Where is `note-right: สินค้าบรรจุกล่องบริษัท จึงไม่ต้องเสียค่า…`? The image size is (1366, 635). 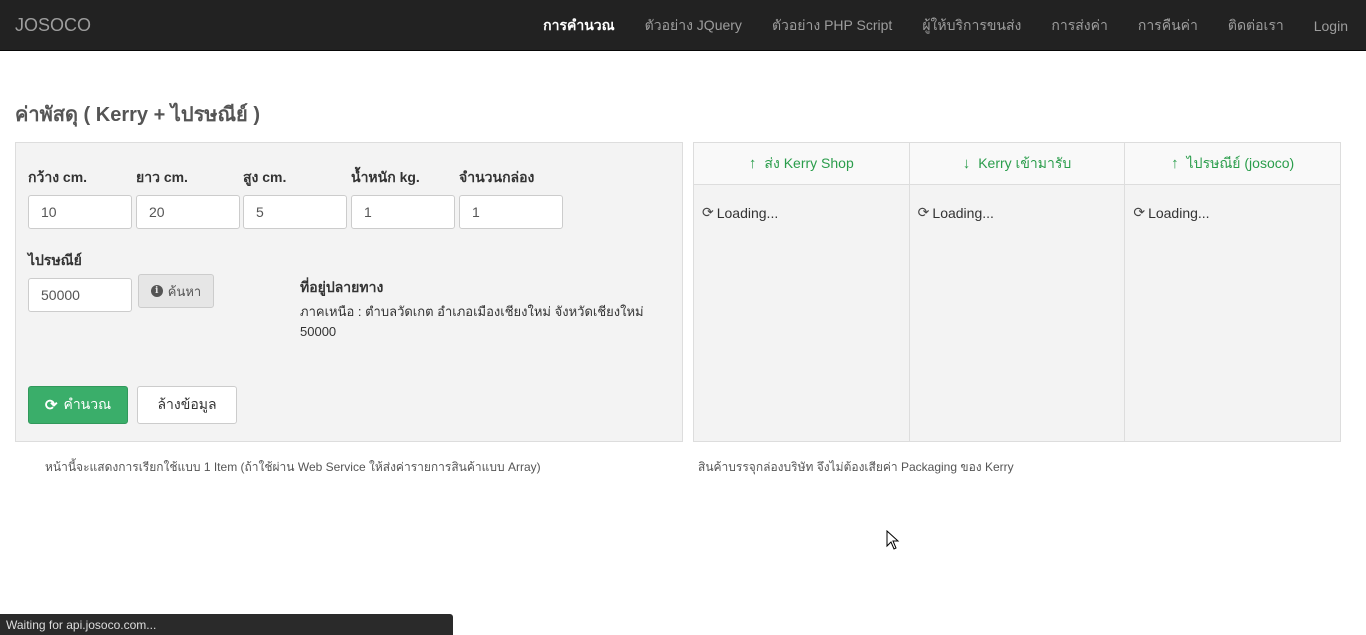
note-right: สินค้าบรรจุกล่องบริษัท จึงไม่ต้องเสียค่า… is located at coordinates (856, 467).